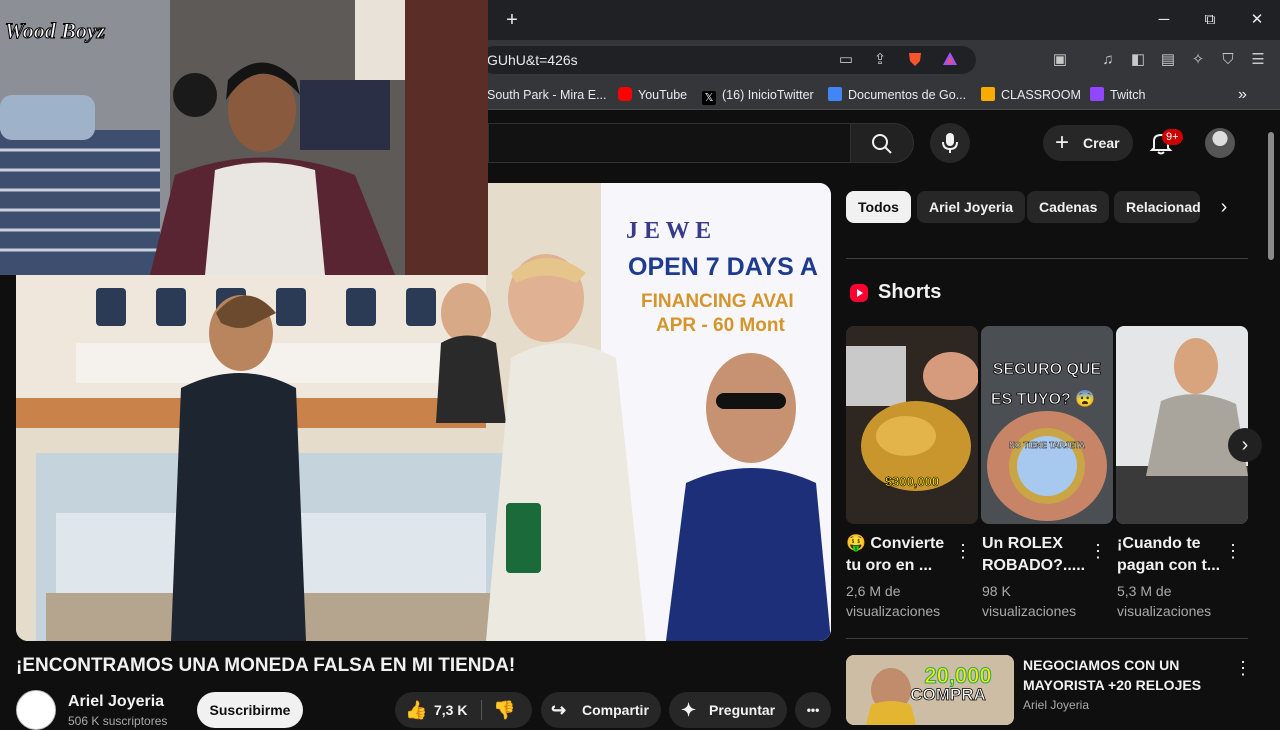 The height and width of the screenshot is (730, 1280). I want to click on vpn-icon: ⛉, so click(1228, 60).